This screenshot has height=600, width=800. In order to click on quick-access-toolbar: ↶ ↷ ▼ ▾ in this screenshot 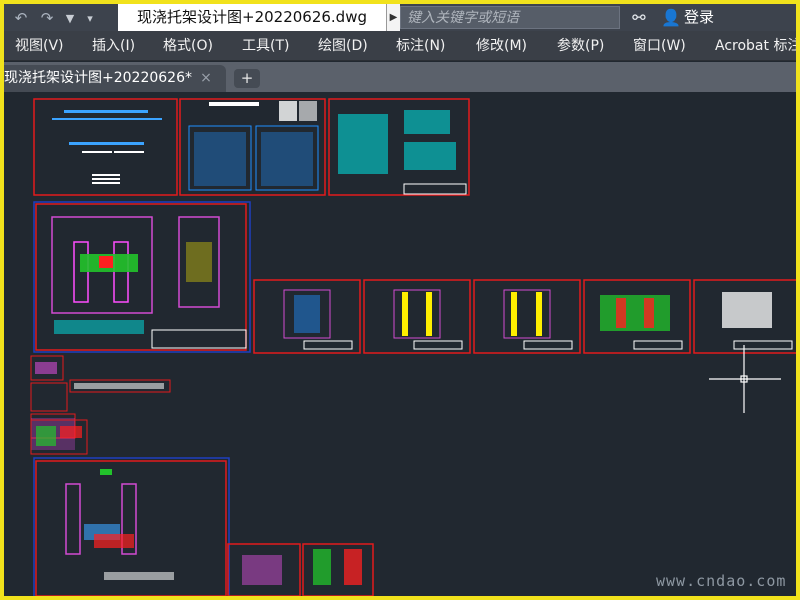, I will do `click(62, 18)`.